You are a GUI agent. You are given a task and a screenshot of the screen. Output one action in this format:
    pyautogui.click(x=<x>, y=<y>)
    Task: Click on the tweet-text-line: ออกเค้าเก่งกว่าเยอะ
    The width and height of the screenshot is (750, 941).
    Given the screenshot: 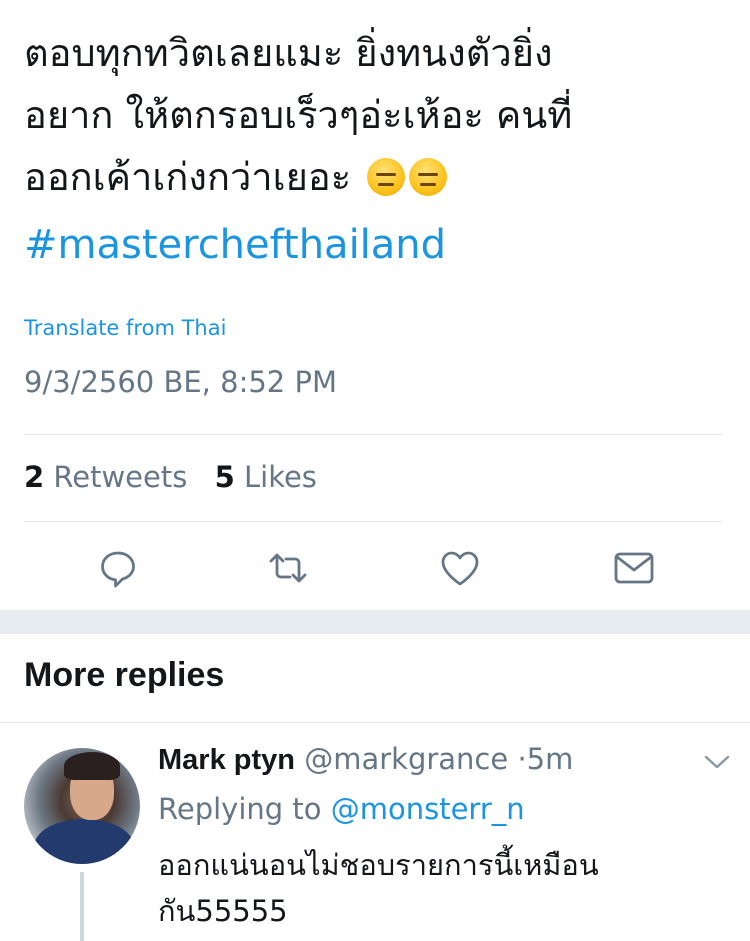 What is the action you would take?
    pyautogui.click(x=374, y=177)
    